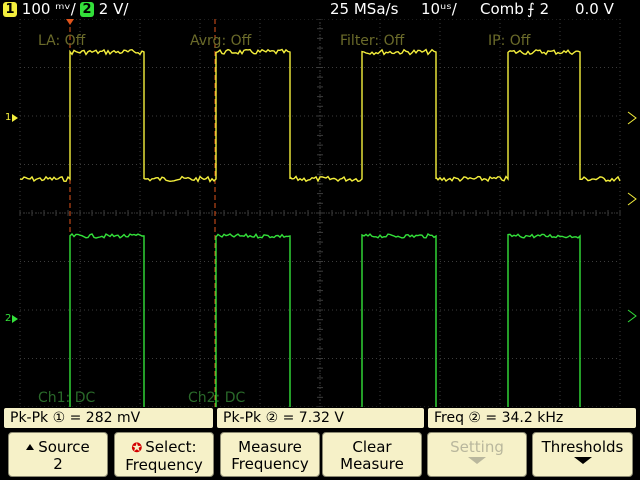 The width and height of the screenshot is (640, 480). Describe the element at coordinates (632, 199) in the screenshot. I see `ch1-edge-right-icon` at that location.